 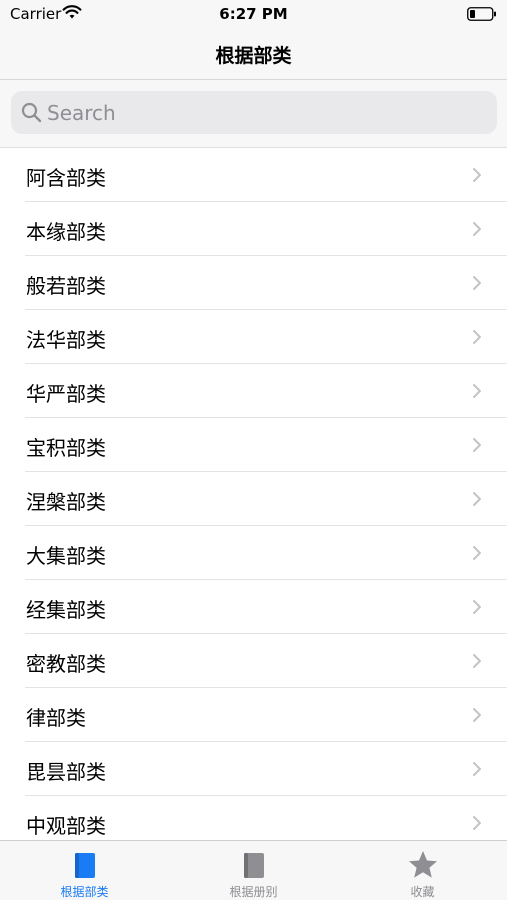 I want to click on list-item: 毘昙部类, so click(x=266, y=769).